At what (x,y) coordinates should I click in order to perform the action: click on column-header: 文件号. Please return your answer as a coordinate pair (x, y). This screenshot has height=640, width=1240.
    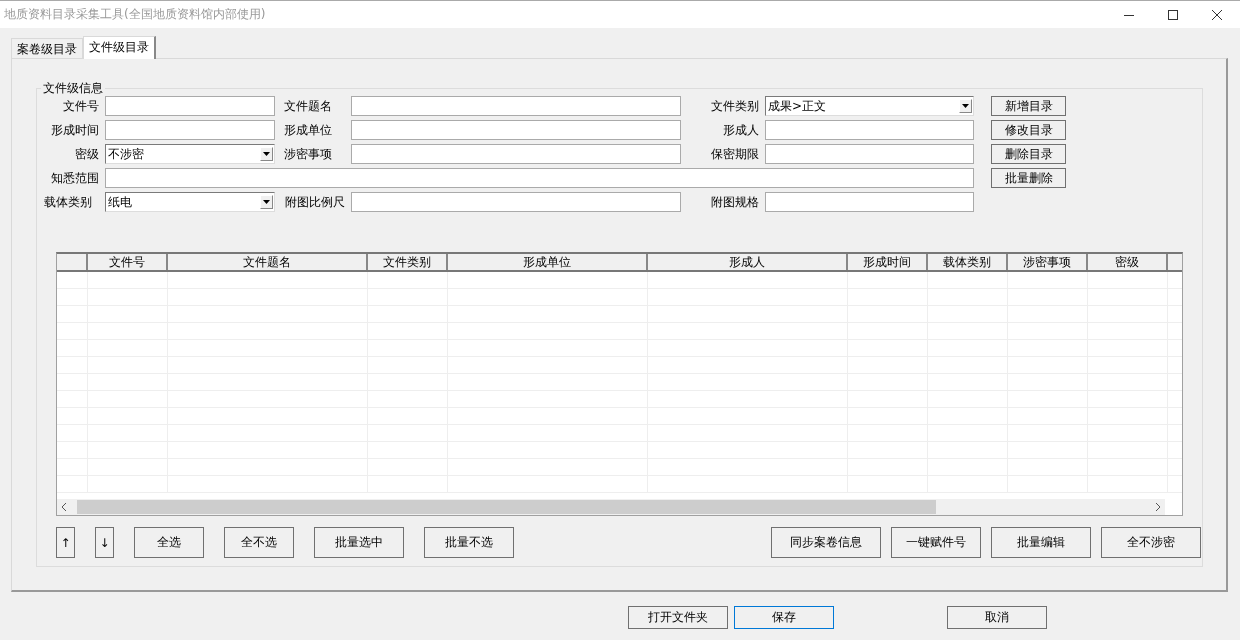
    Looking at the image, I should click on (128, 262).